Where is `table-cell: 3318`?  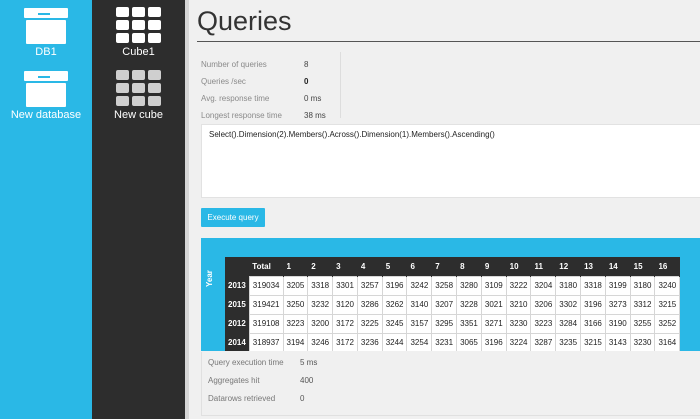
table-cell: 3318 is located at coordinates (320, 285).